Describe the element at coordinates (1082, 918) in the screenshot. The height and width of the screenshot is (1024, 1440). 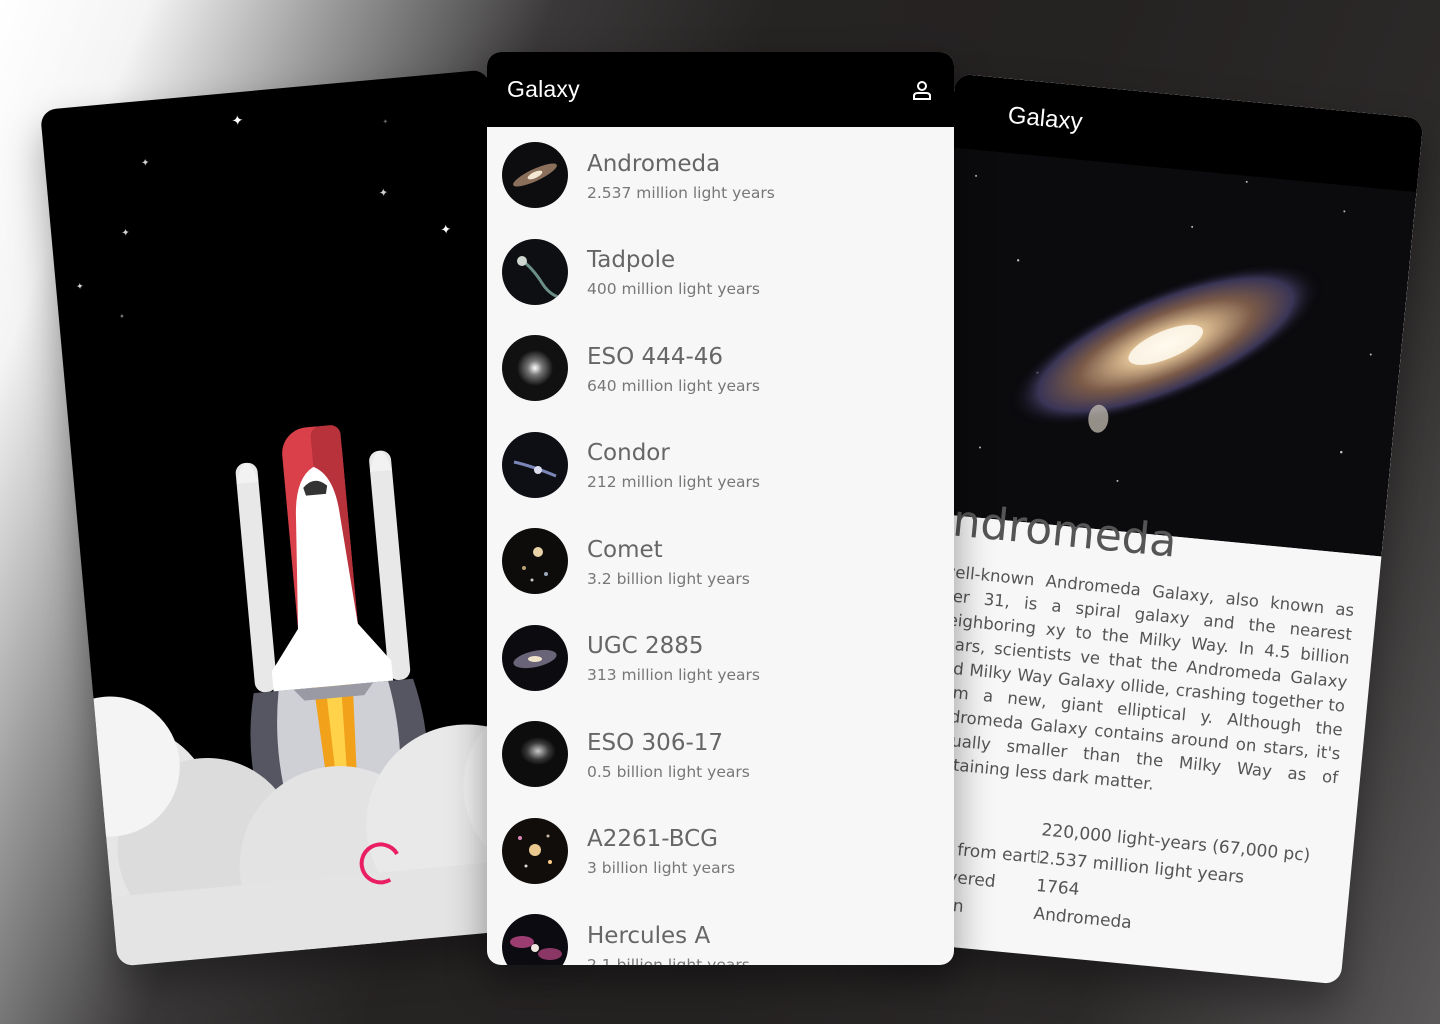
I see `fact-value: Andromeda` at that location.